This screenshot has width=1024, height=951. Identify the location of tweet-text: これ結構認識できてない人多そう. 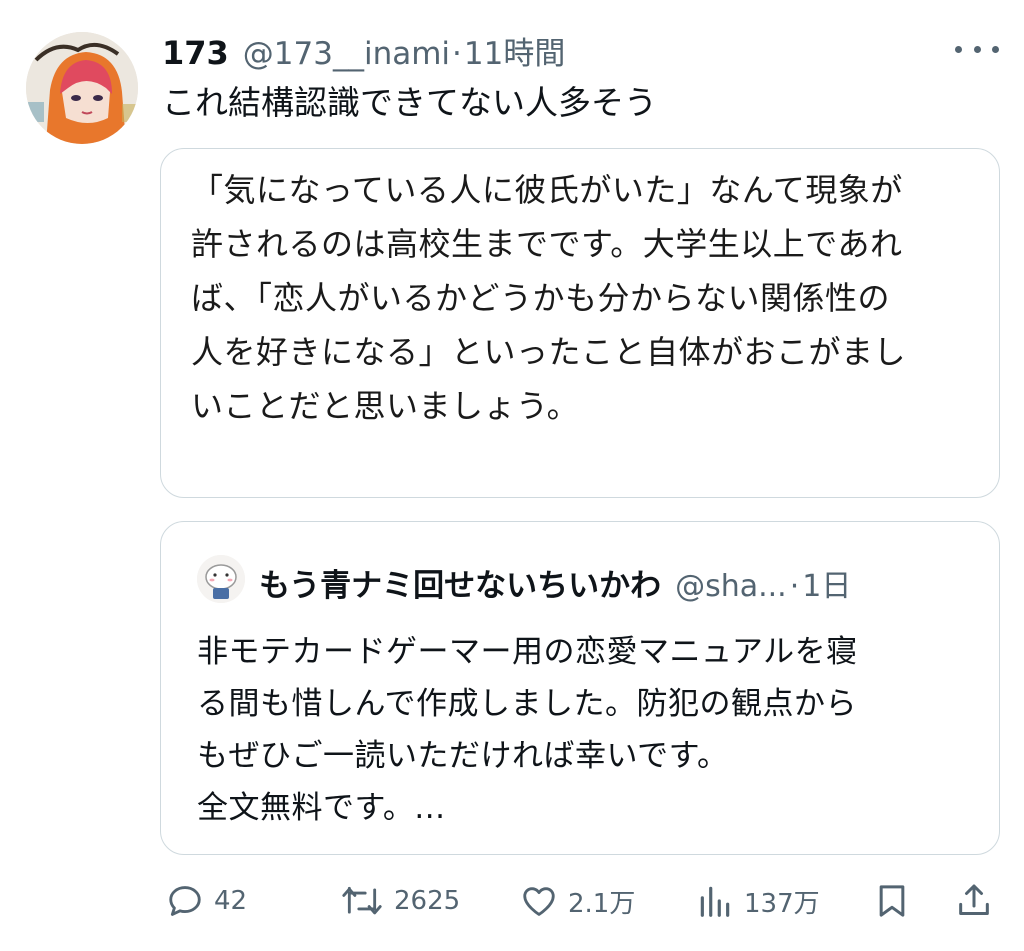
(409, 102).